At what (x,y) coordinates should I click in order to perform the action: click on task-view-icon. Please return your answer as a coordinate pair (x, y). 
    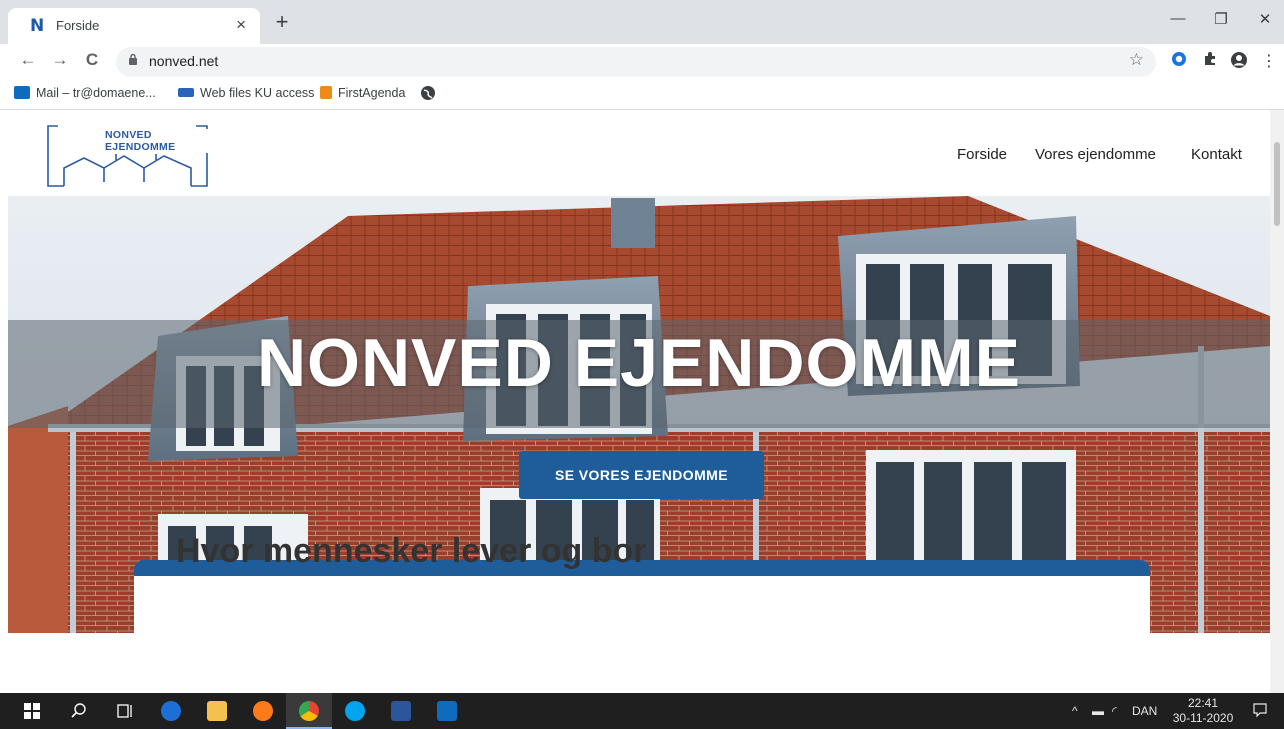
    Looking at the image, I should click on (124, 711).